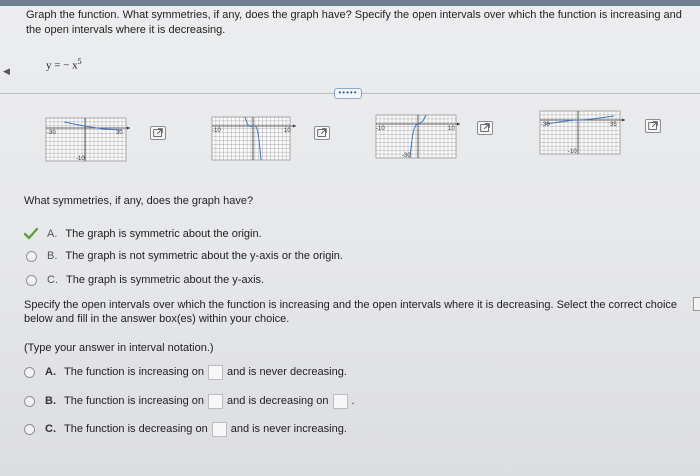 The height and width of the screenshot is (476, 700). Describe the element at coordinates (31, 233) in the screenshot. I see `checkmark-icon` at that location.